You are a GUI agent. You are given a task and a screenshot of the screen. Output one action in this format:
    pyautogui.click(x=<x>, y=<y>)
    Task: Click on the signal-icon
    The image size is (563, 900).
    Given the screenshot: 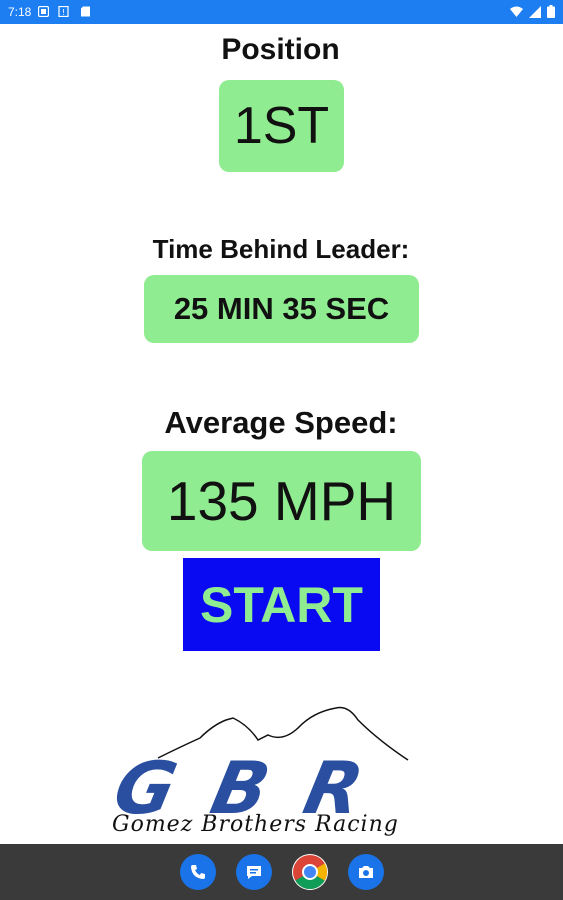 What is the action you would take?
    pyautogui.click(x=535, y=11)
    